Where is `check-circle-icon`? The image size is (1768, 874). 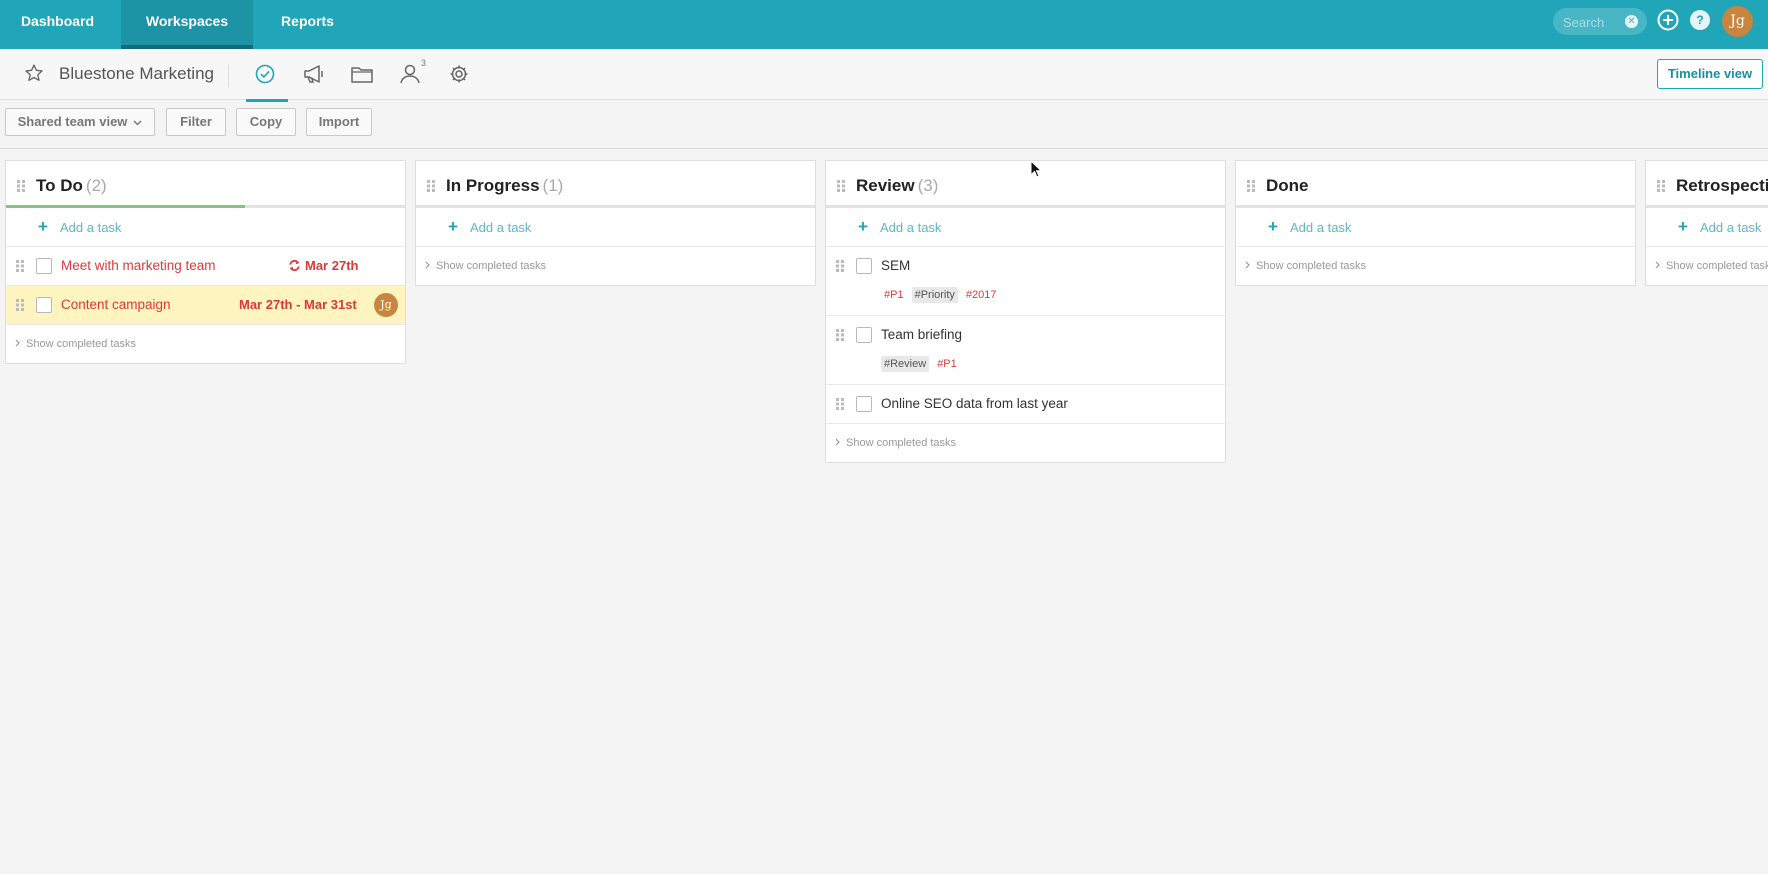 check-circle-icon is located at coordinates (265, 74).